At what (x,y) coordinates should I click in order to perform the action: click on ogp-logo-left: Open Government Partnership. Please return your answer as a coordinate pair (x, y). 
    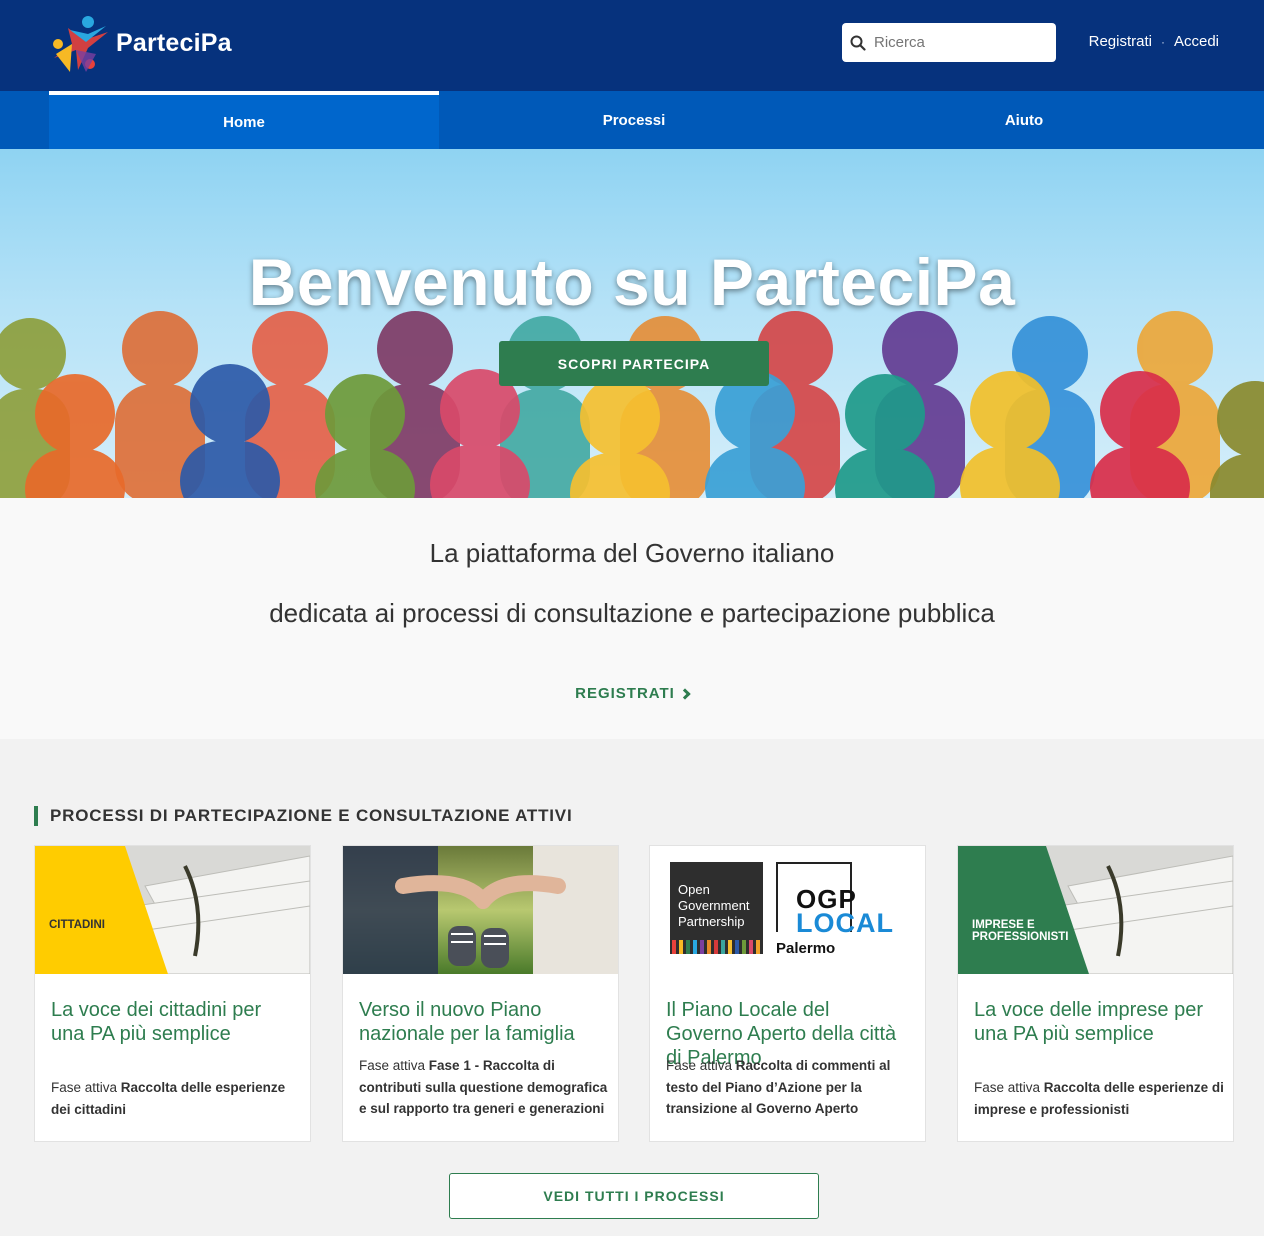
    Looking at the image, I should click on (716, 908).